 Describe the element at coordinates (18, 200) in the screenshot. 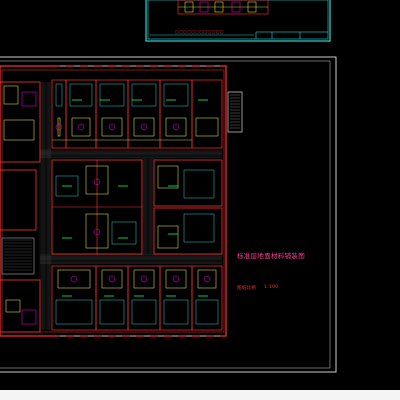

I see `lobby-area` at that location.